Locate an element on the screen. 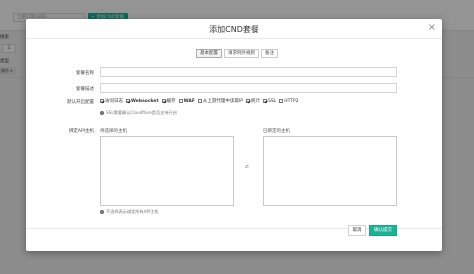 The image size is (474, 274). option-waf: WAF is located at coordinates (186, 101).